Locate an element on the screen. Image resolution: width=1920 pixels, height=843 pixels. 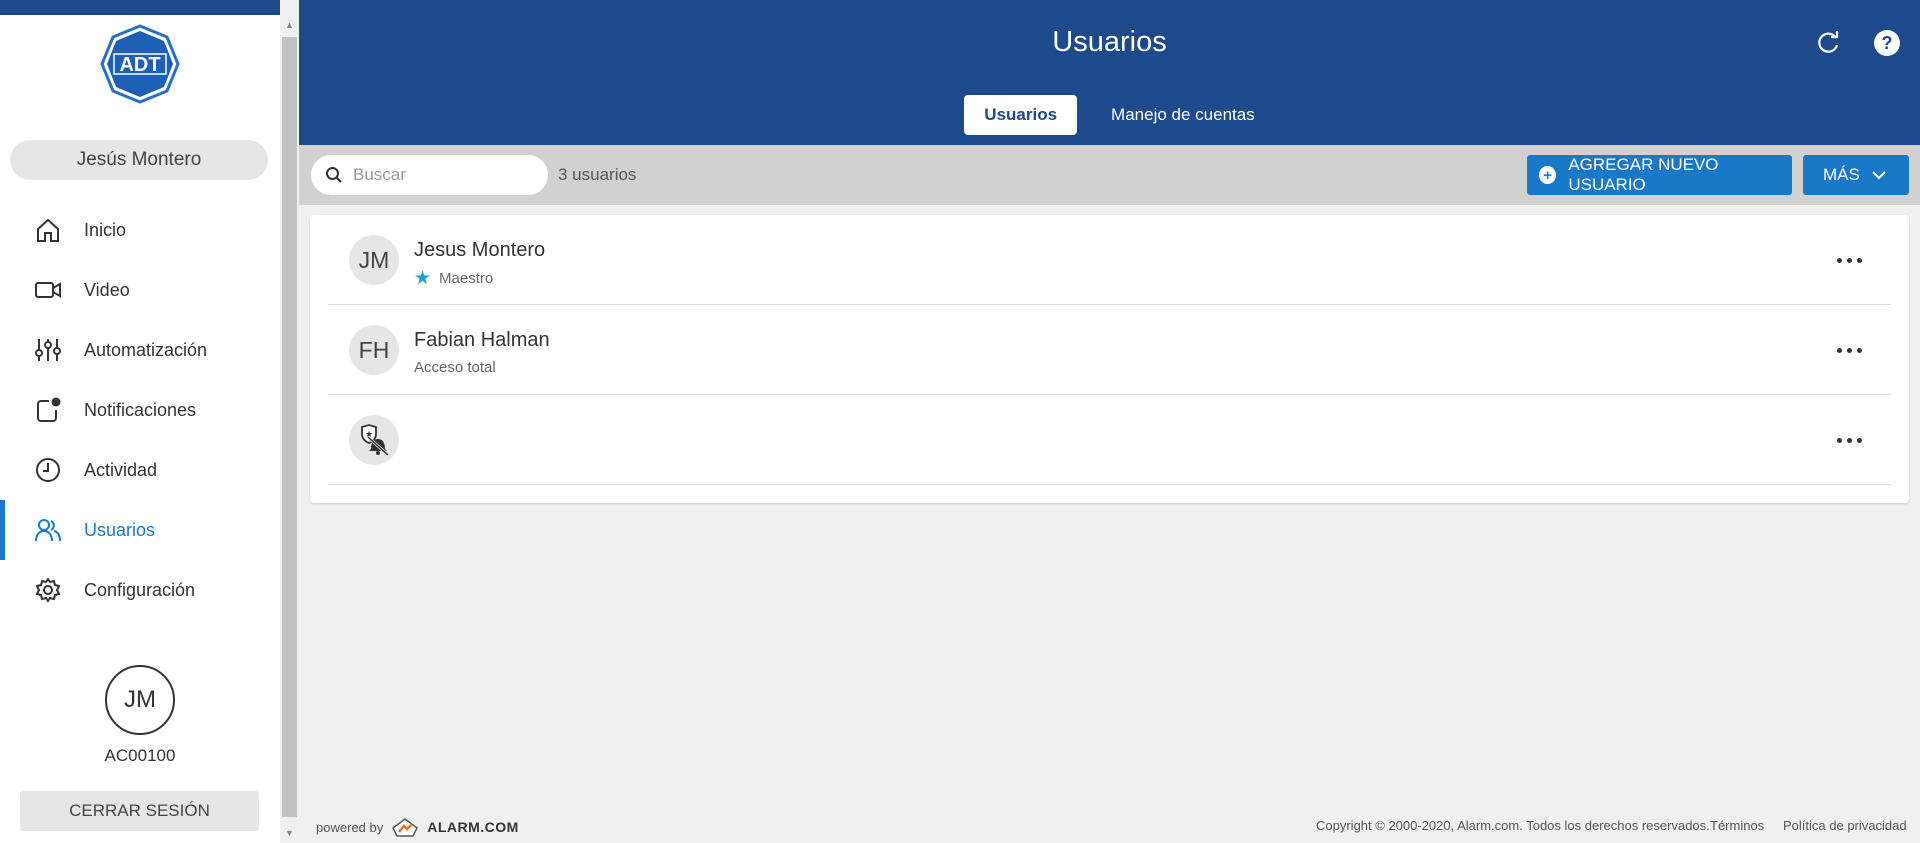
sidebar-item-notificaciones: Notificaciones is located at coordinates (140, 410).